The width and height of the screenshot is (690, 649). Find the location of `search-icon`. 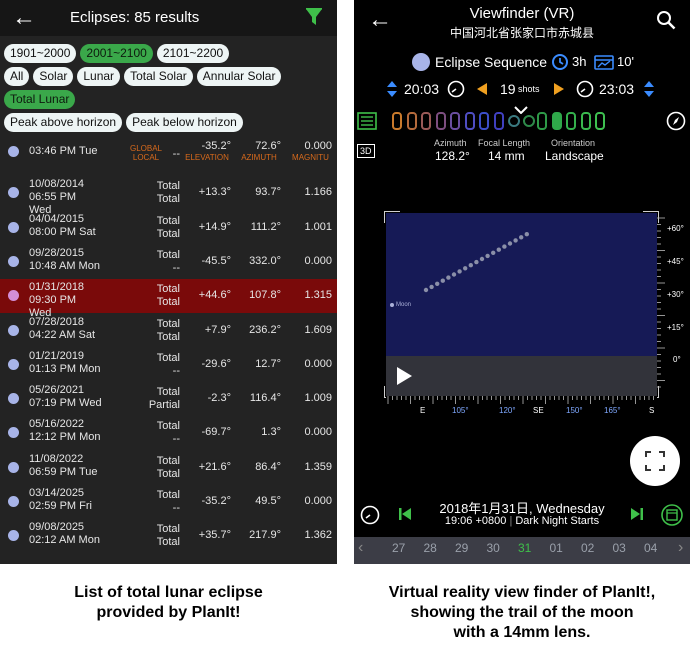

search-icon is located at coordinates (666, 20).